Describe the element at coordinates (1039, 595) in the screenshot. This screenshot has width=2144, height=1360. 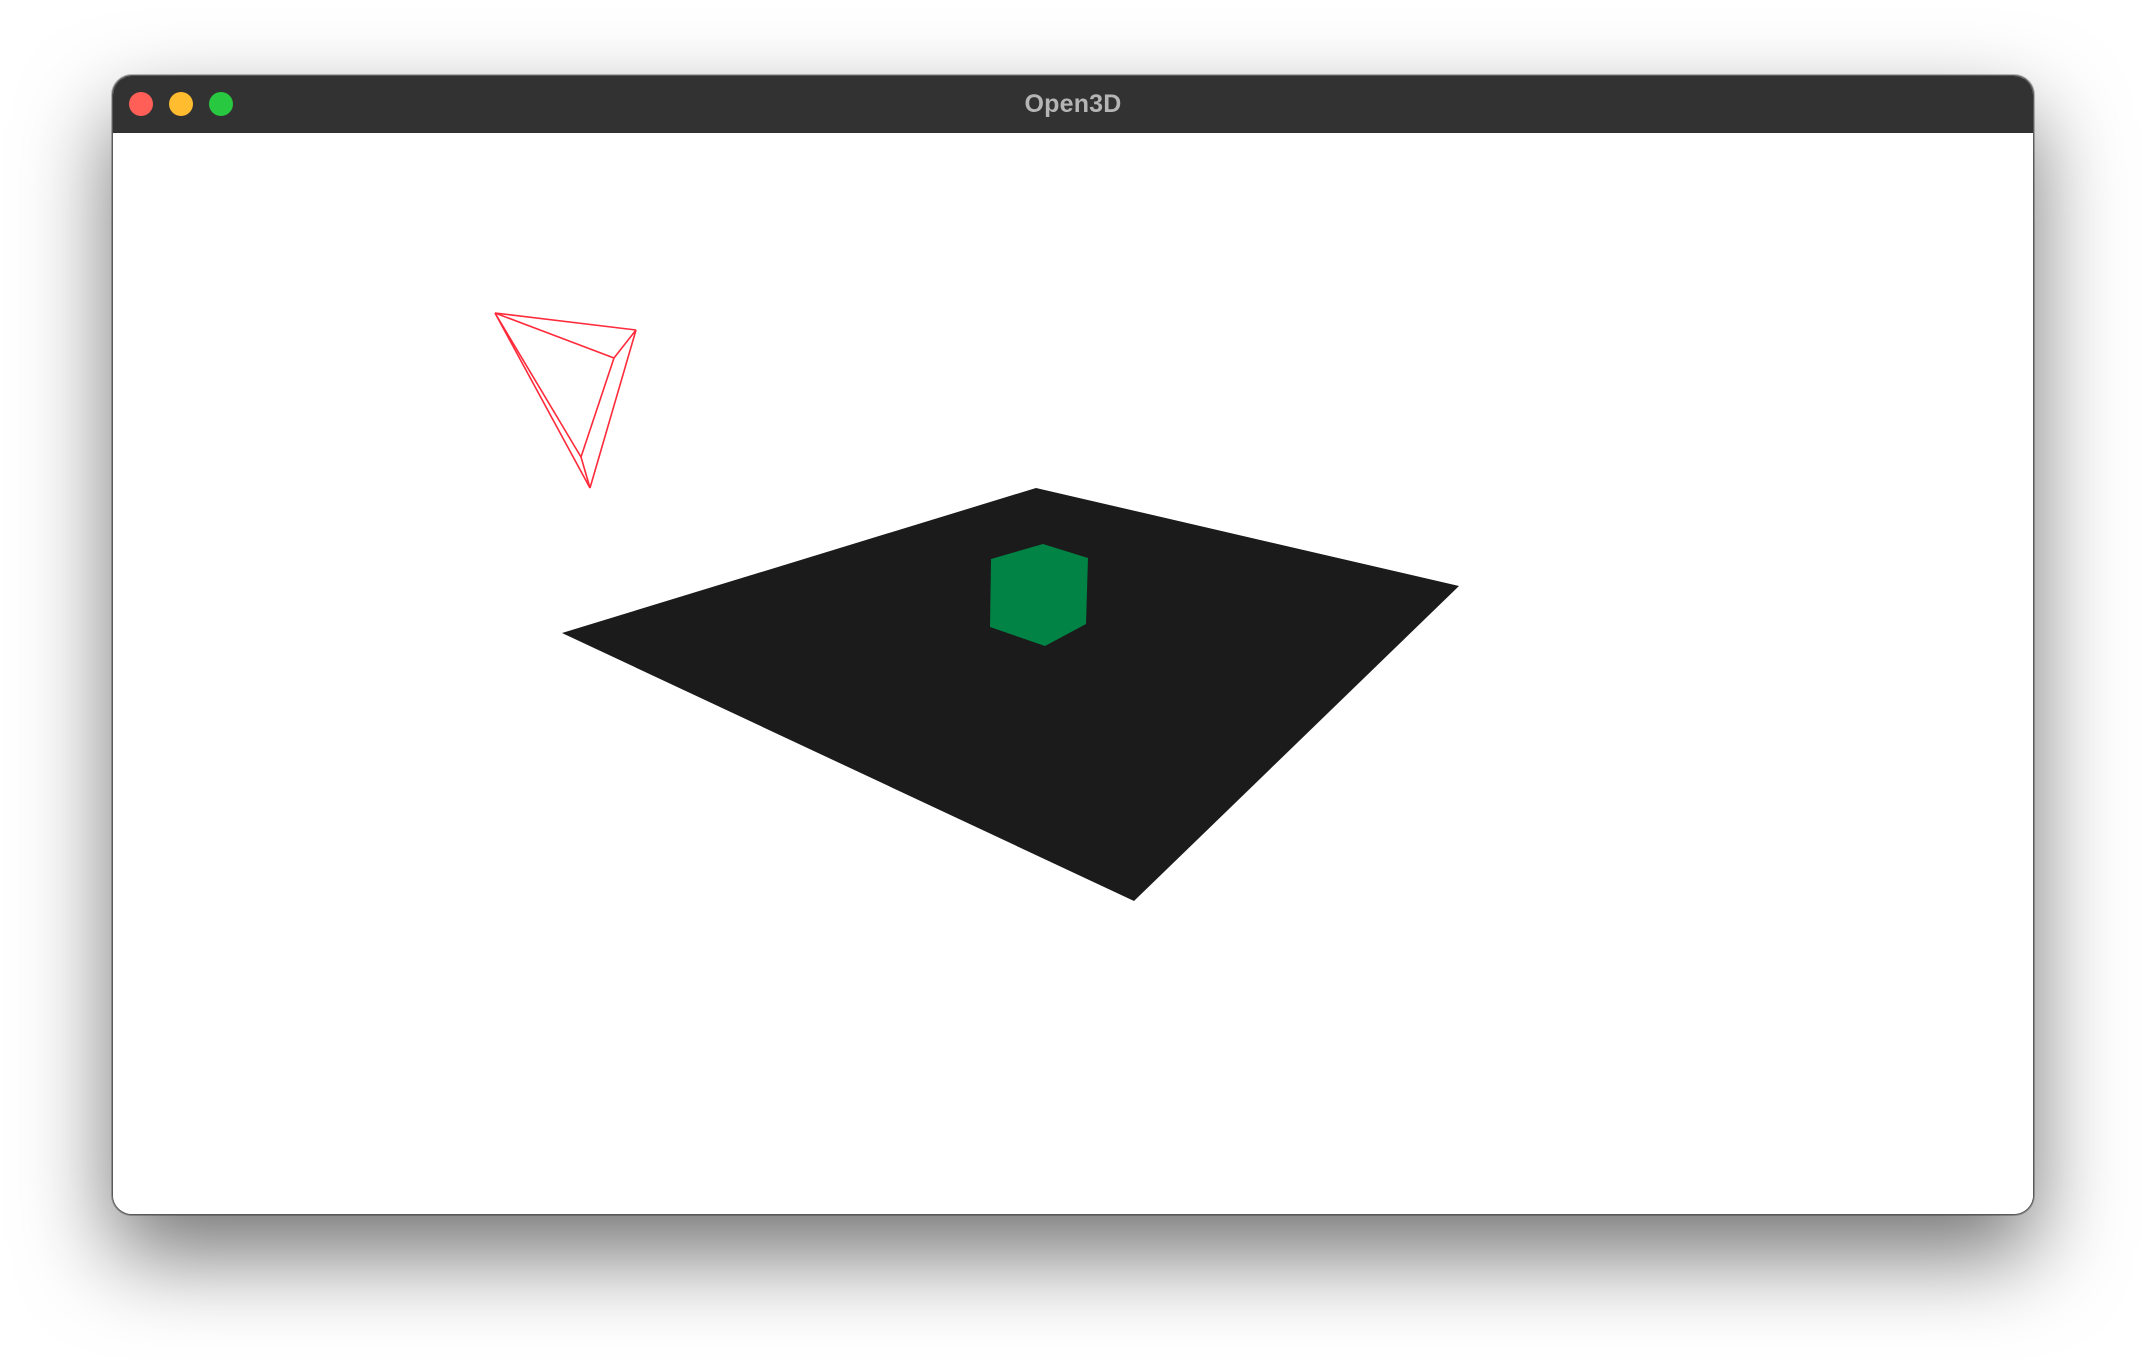
I see `cube` at that location.